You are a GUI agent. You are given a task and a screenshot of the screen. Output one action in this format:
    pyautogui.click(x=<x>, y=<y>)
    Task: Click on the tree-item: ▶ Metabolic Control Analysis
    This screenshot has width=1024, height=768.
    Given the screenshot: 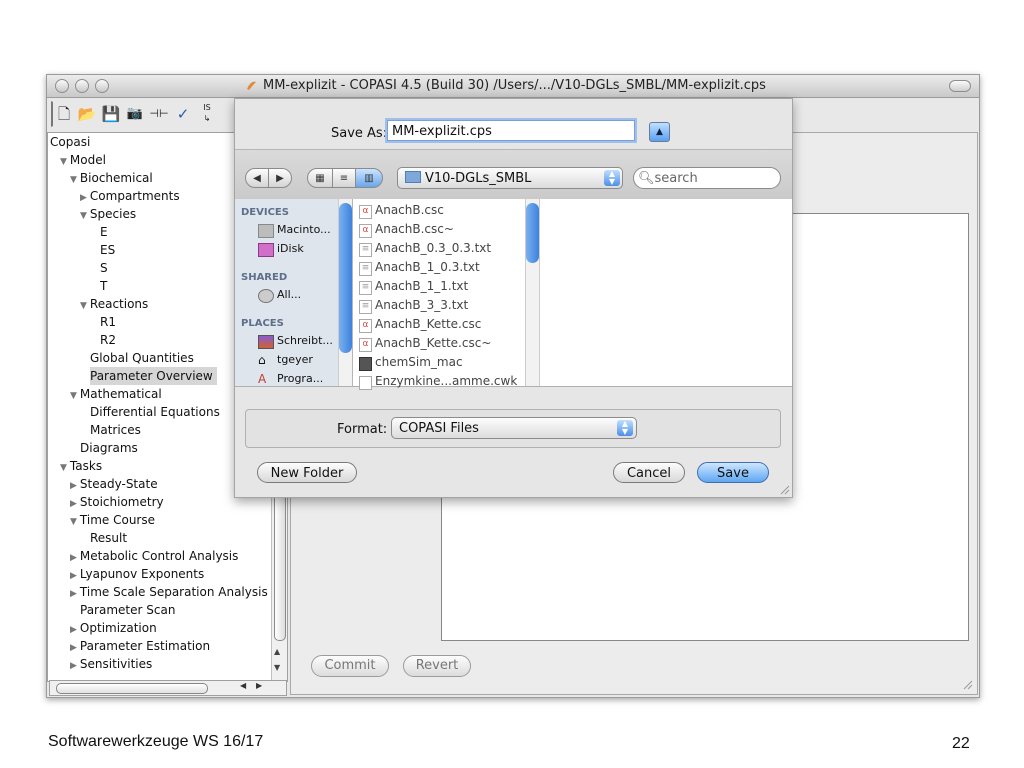 What is the action you would take?
    pyautogui.click(x=154, y=556)
    